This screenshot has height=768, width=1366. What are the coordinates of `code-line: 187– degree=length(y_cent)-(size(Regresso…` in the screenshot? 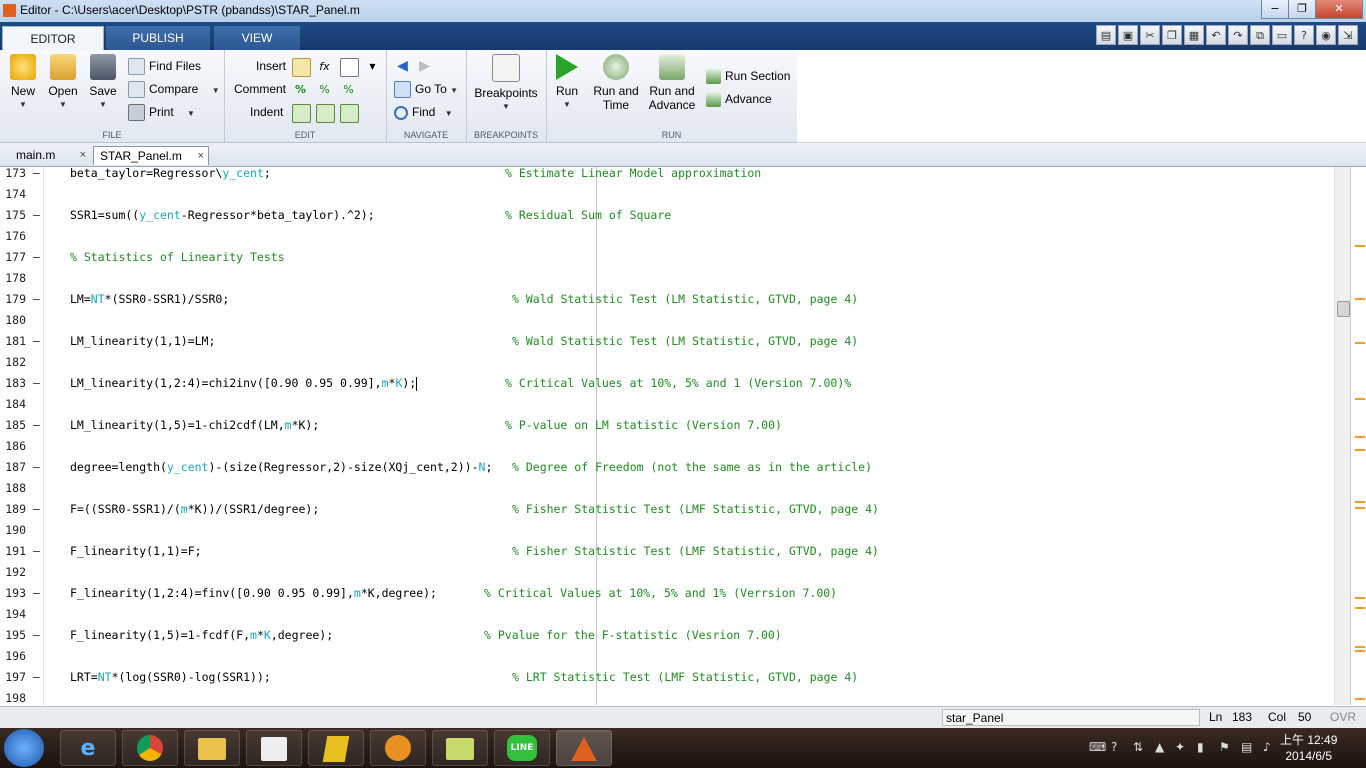 It's located at (667, 467).